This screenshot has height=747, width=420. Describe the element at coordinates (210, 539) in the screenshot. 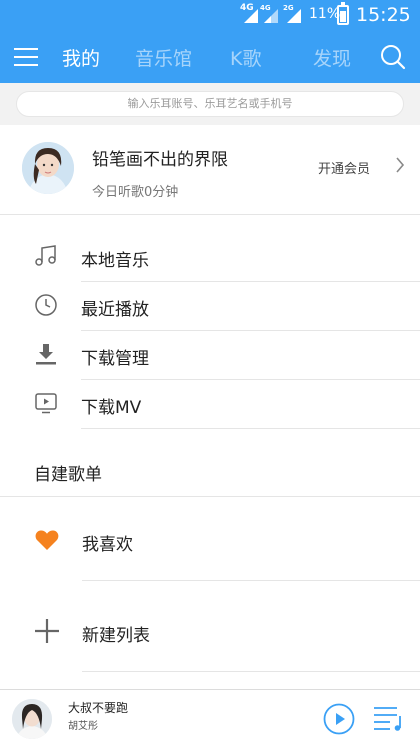

I see `playlist-item-favorites: 我喜欢` at that location.